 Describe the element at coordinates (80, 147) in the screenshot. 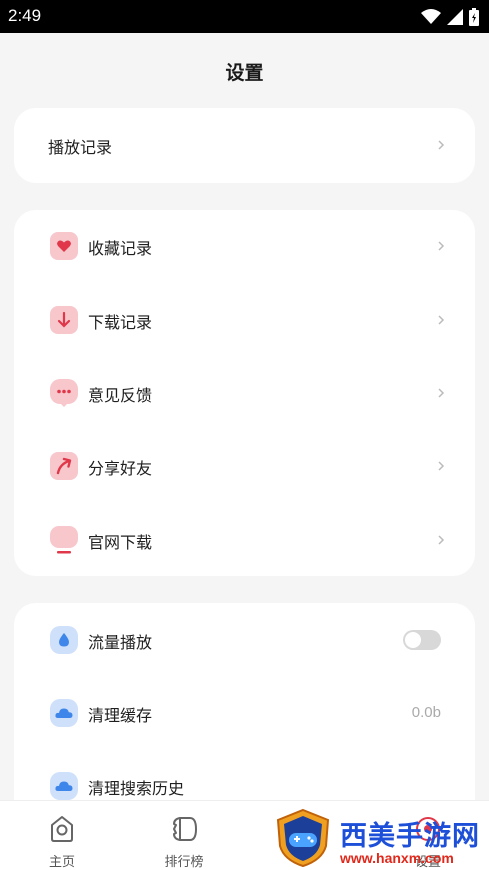

I see `menu-item-label: 播放记录` at that location.